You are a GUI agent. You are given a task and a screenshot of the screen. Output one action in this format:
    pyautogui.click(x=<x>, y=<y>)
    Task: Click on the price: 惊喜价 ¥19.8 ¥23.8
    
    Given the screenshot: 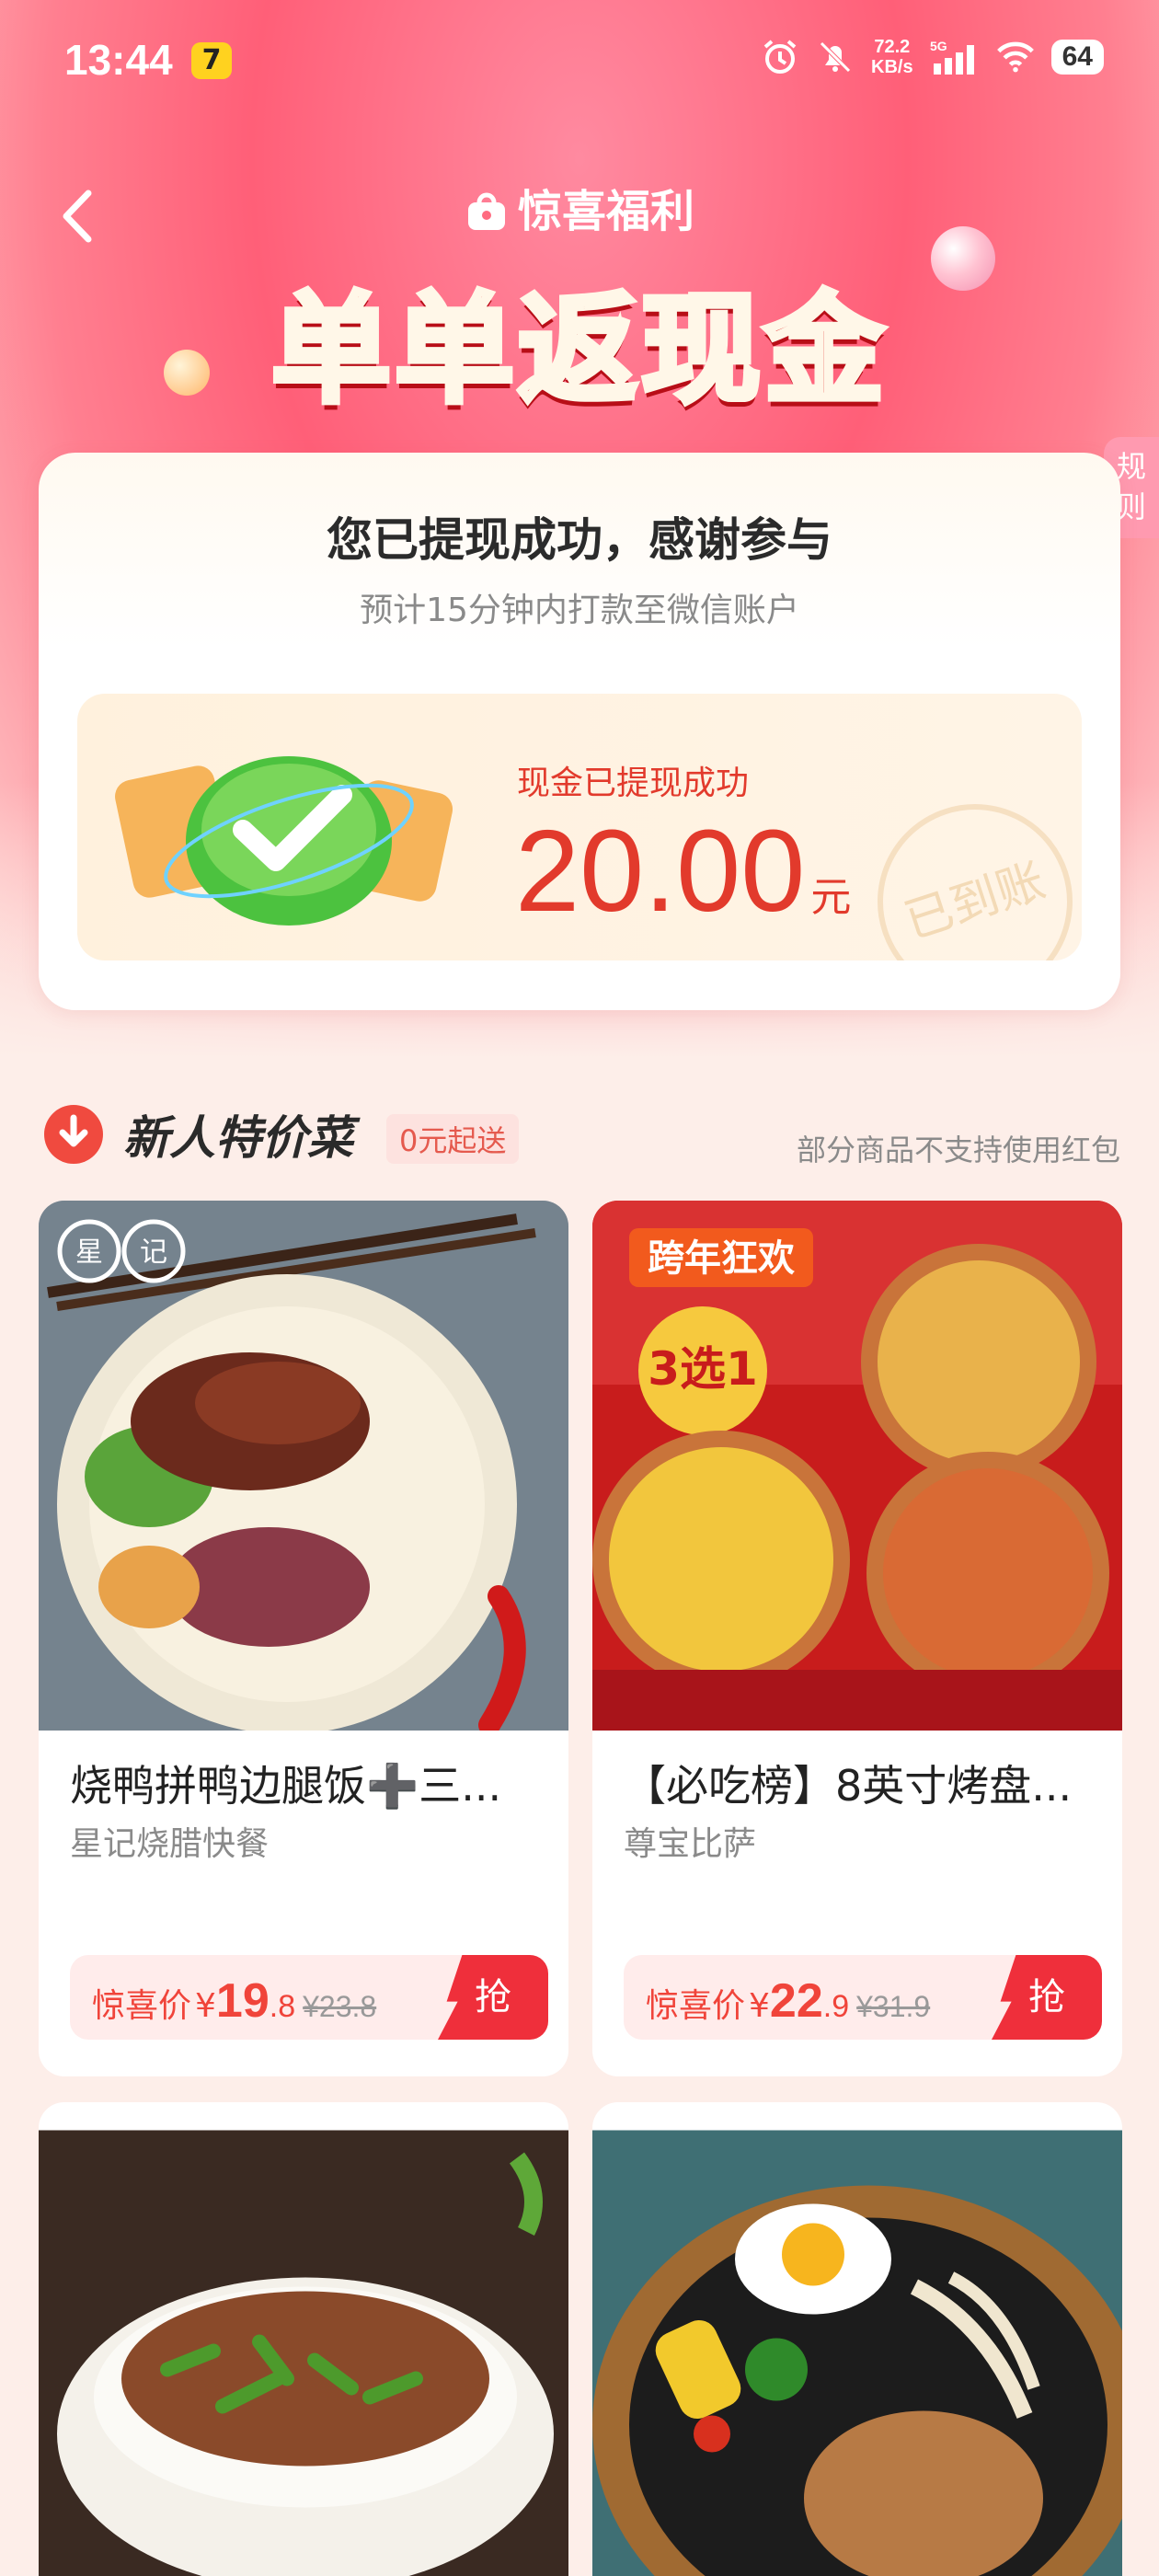 What is the action you would take?
    pyautogui.click(x=234, y=2001)
    